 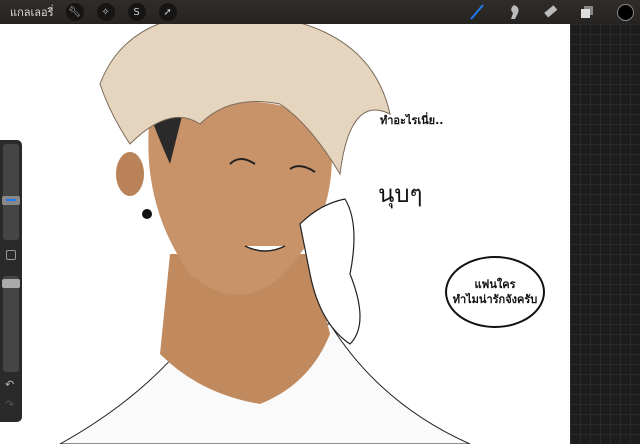 What do you see at coordinates (9, 404) in the screenshot?
I see `redo-icon: ↷` at bounding box center [9, 404].